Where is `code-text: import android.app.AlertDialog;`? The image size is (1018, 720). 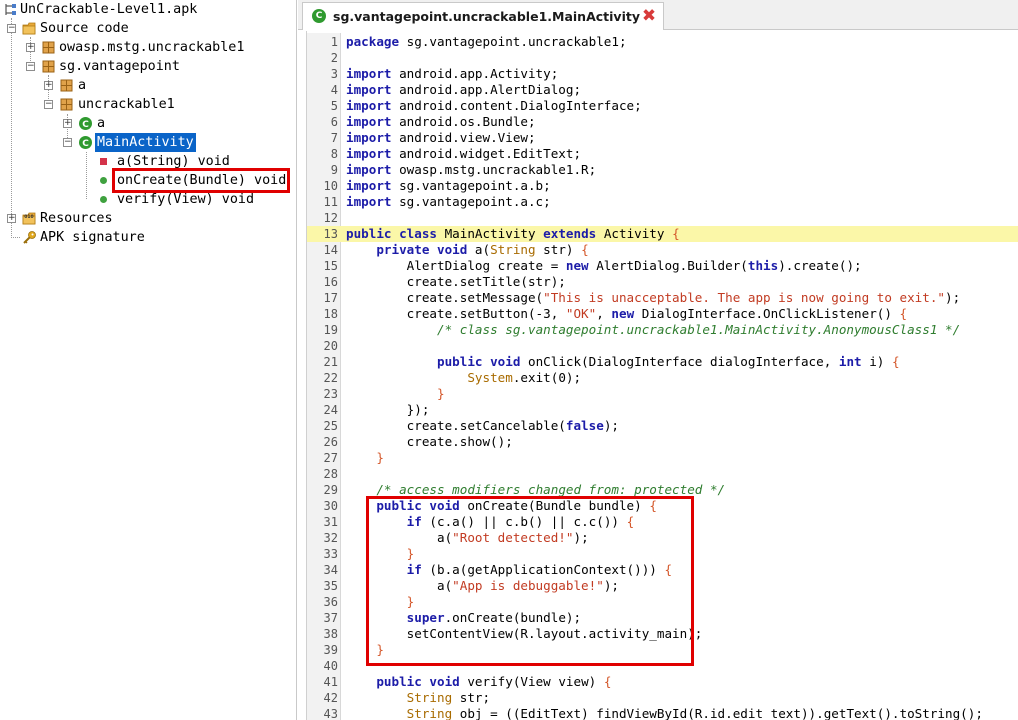
code-text: import android.app.AlertDialog; is located at coordinates (464, 89).